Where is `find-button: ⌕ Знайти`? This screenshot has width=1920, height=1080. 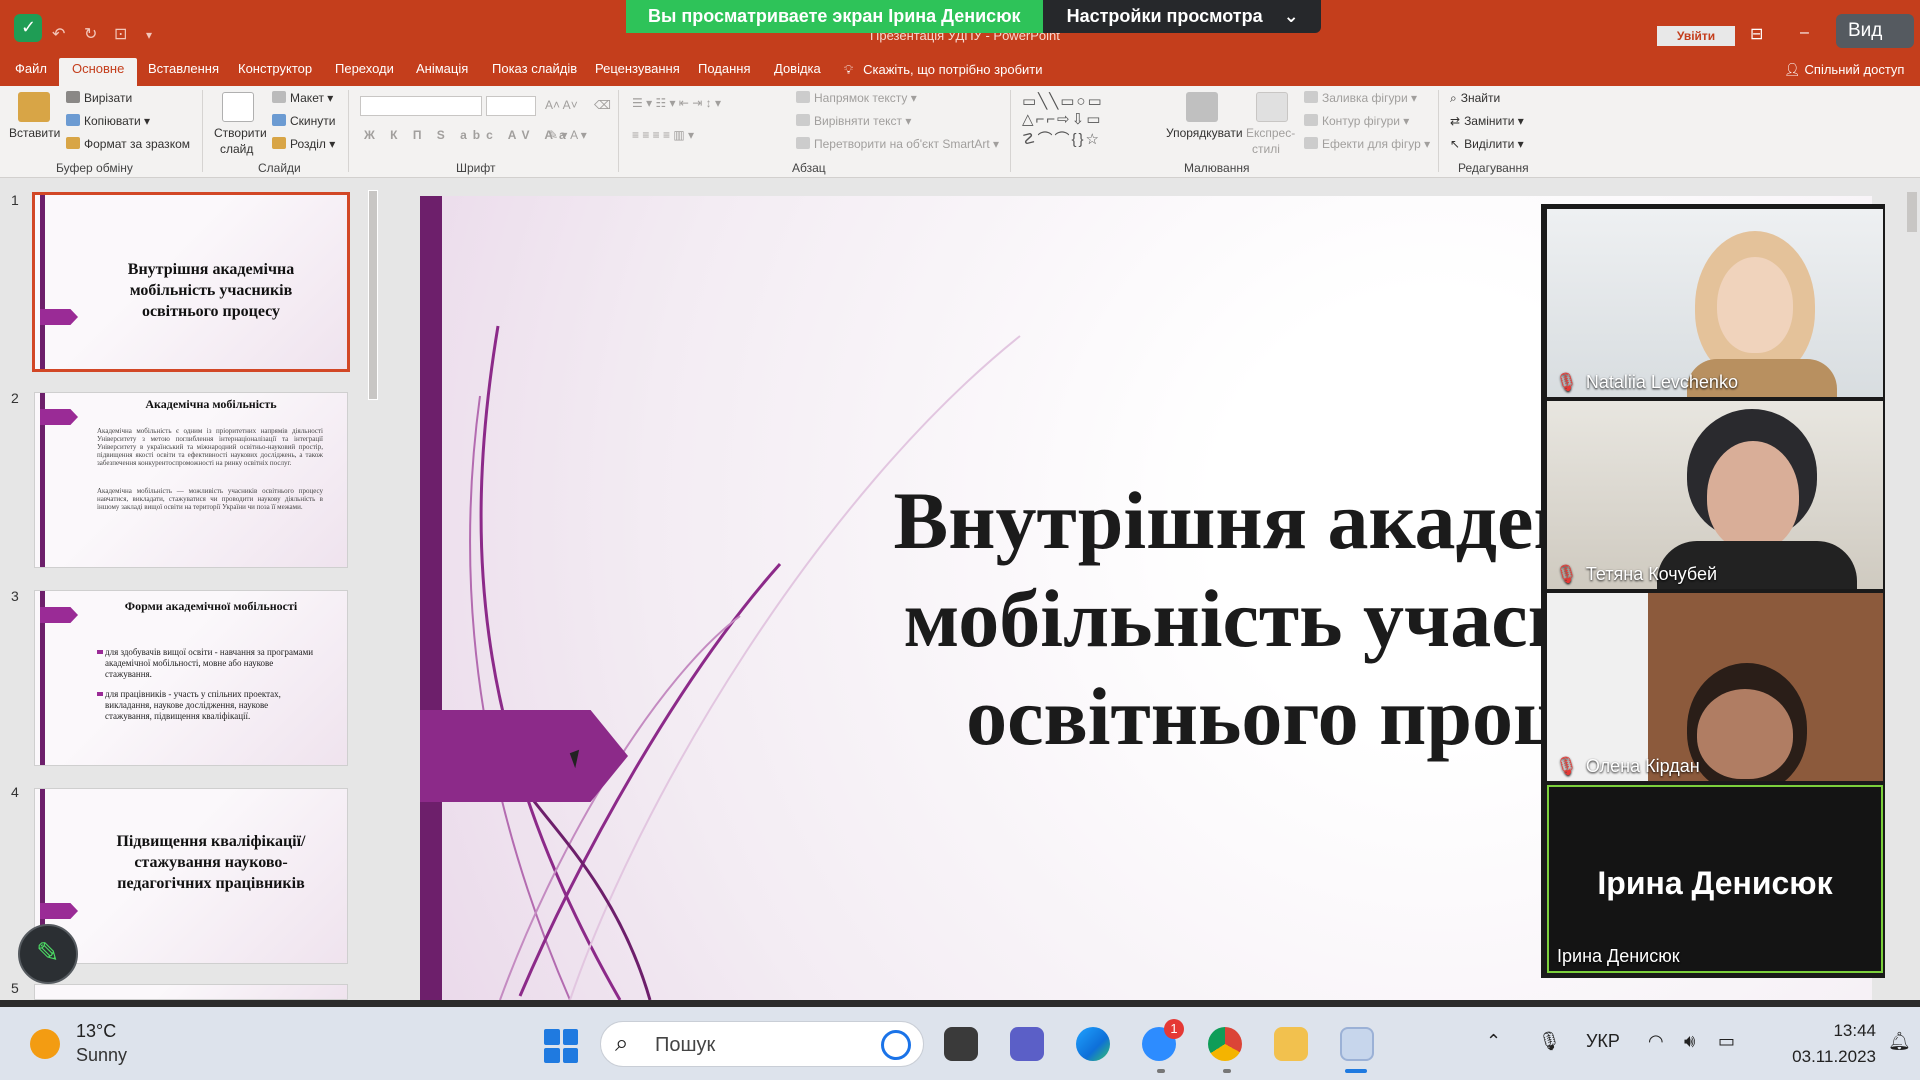 find-button: ⌕ Знайти is located at coordinates (1475, 98).